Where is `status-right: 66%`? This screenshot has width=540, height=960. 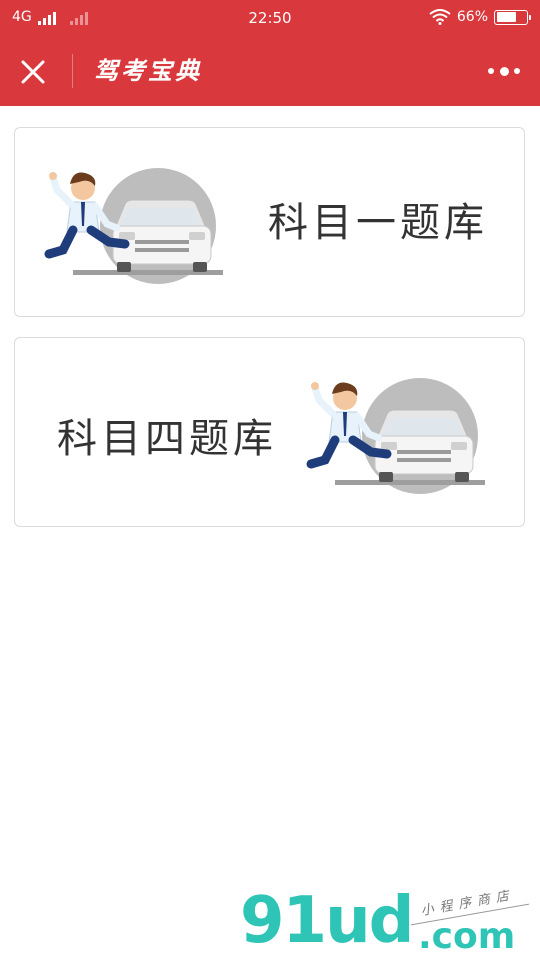 status-right: 66% is located at coordinates (480, 17).